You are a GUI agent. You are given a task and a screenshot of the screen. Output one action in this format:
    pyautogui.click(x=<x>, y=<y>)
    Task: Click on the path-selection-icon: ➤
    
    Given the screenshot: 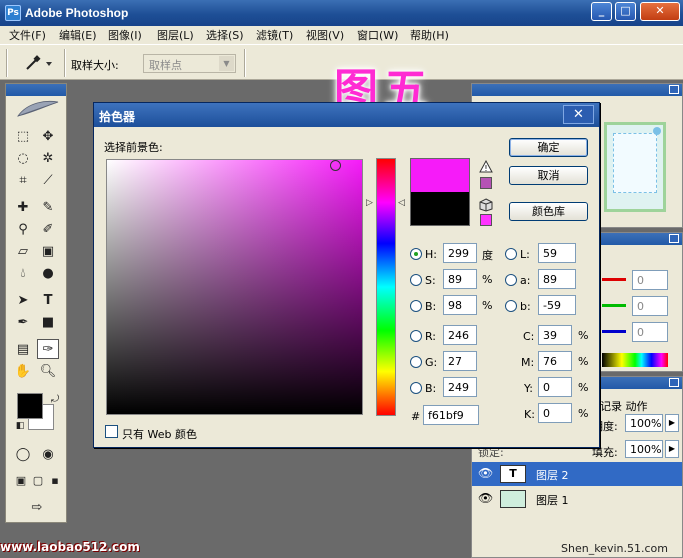 What is the action you would take?
    pyautogui.click(x=23, y=300)
    